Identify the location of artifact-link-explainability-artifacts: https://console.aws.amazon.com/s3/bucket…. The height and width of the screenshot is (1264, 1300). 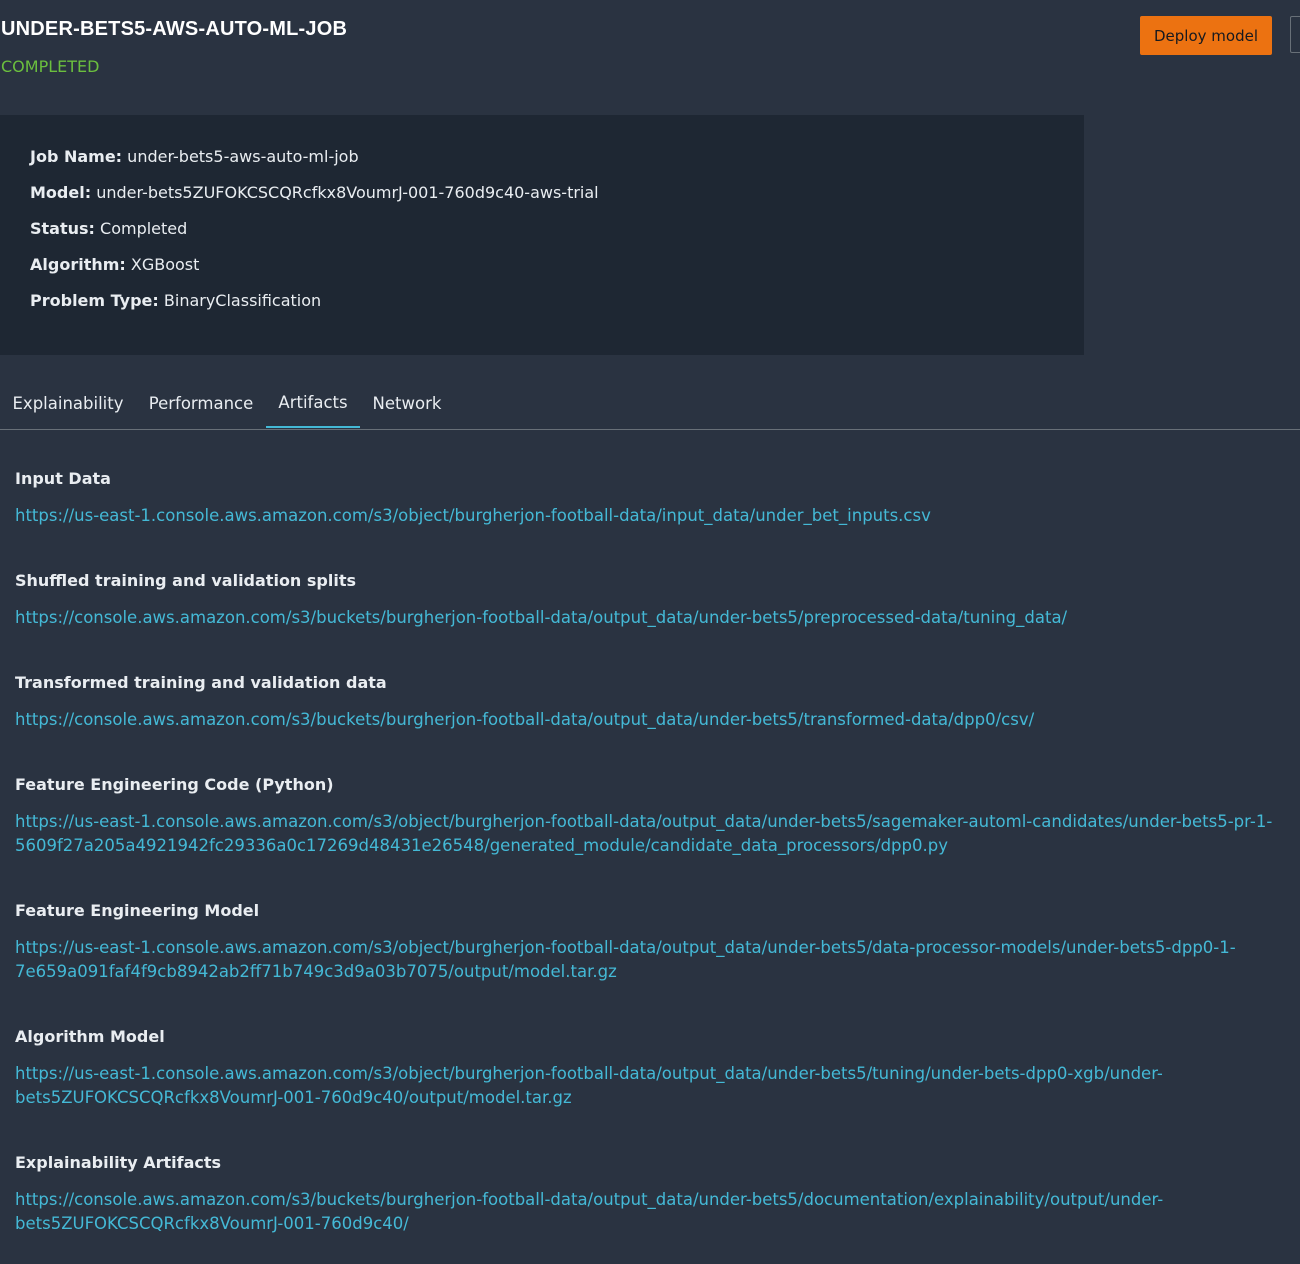
(657, 1212).